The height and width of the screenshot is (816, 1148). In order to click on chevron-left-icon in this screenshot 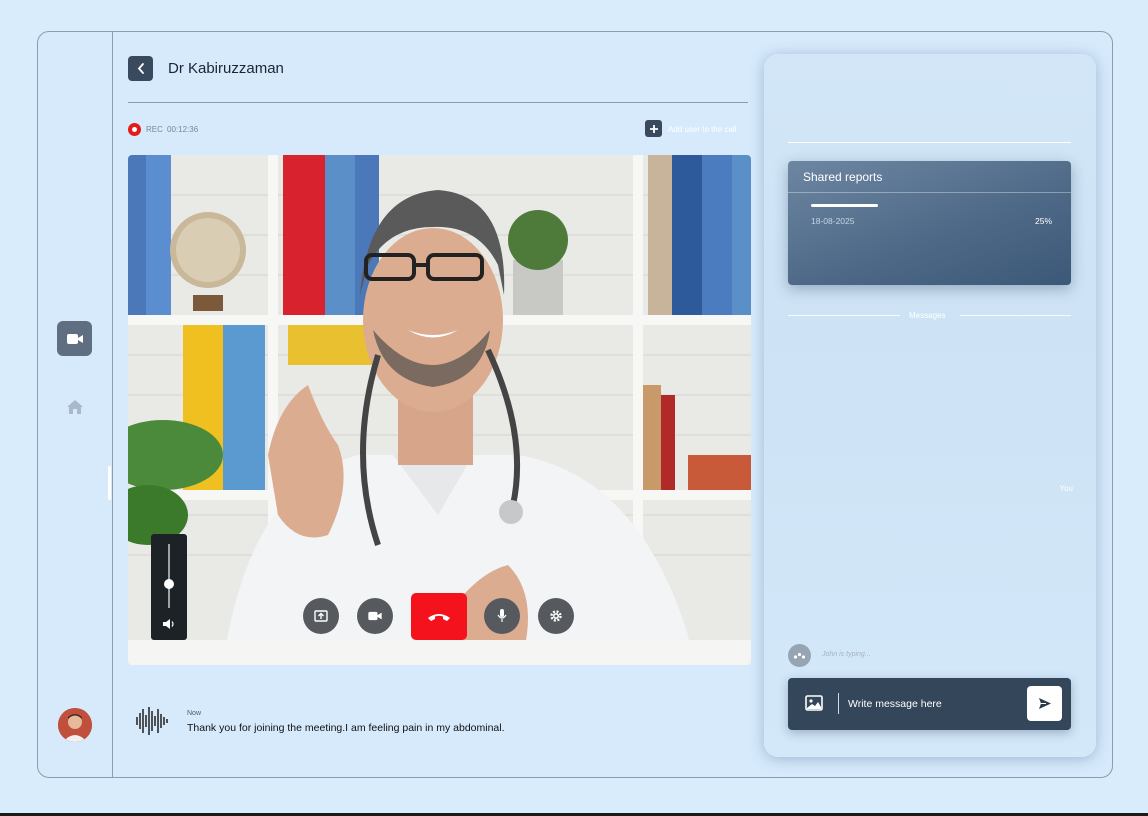, I will do `click(140, 68)`.